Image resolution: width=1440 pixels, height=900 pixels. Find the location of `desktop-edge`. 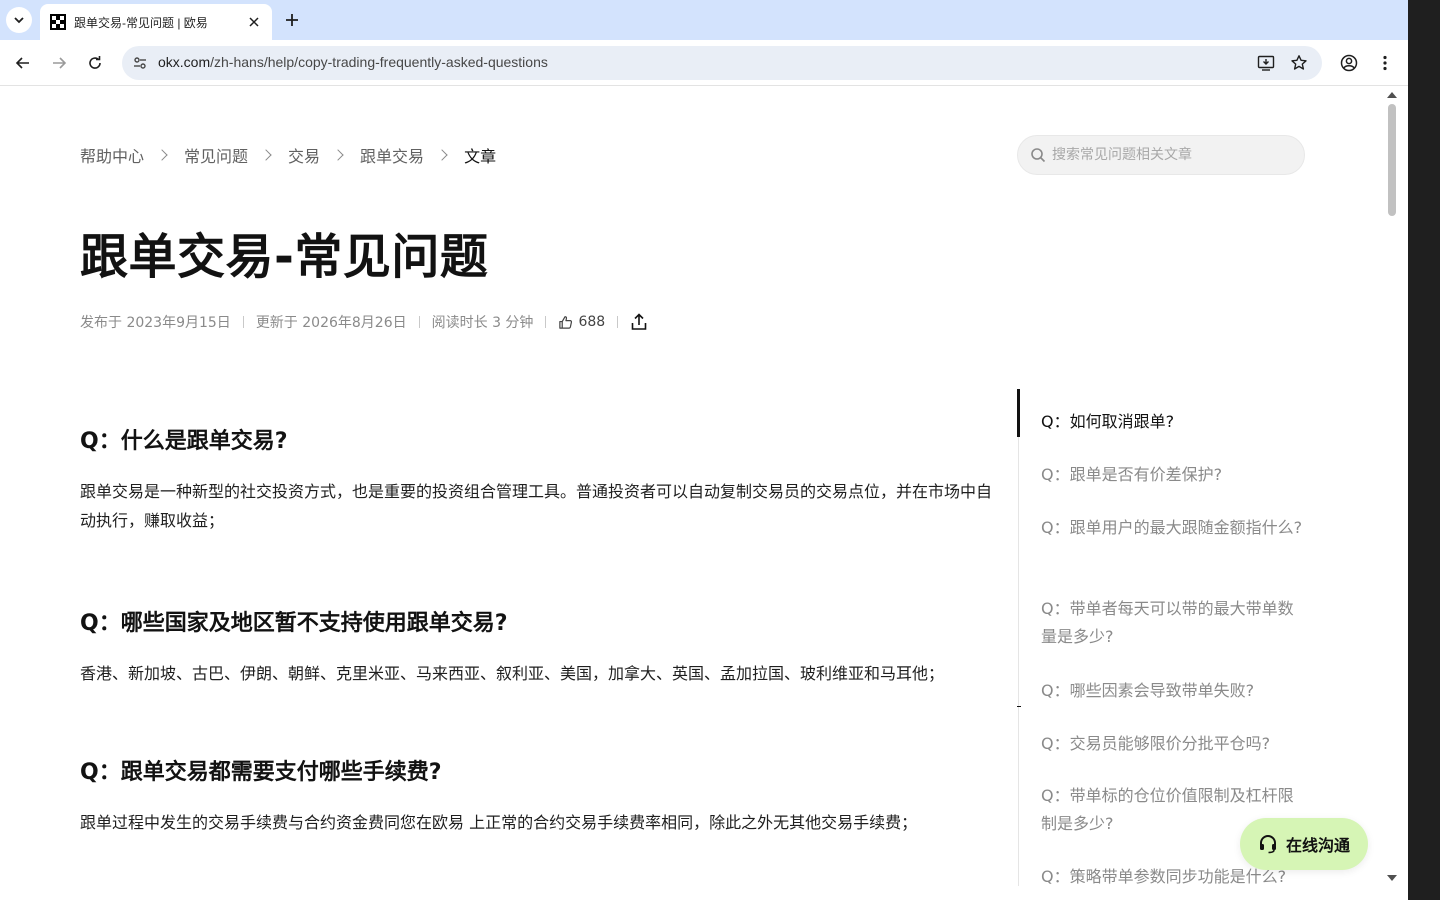

desktop-edge is located at coordinates (1424, 450).